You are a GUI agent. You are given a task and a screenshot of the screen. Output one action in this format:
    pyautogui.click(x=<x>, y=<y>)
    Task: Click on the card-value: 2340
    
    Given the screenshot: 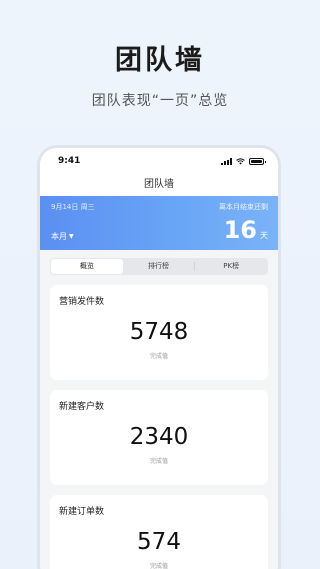 What is the action you would take?
    pyautogui.click(x=159, y=437)
    